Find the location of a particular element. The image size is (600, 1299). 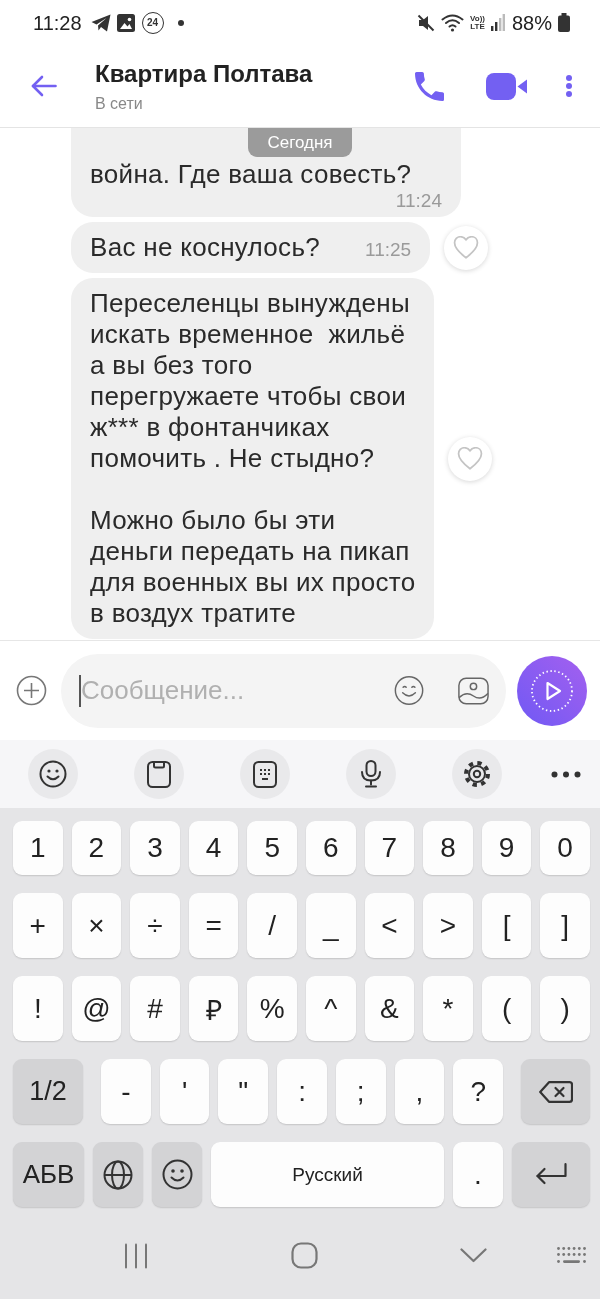

clipboard-button is located at coordinates (159, 774).